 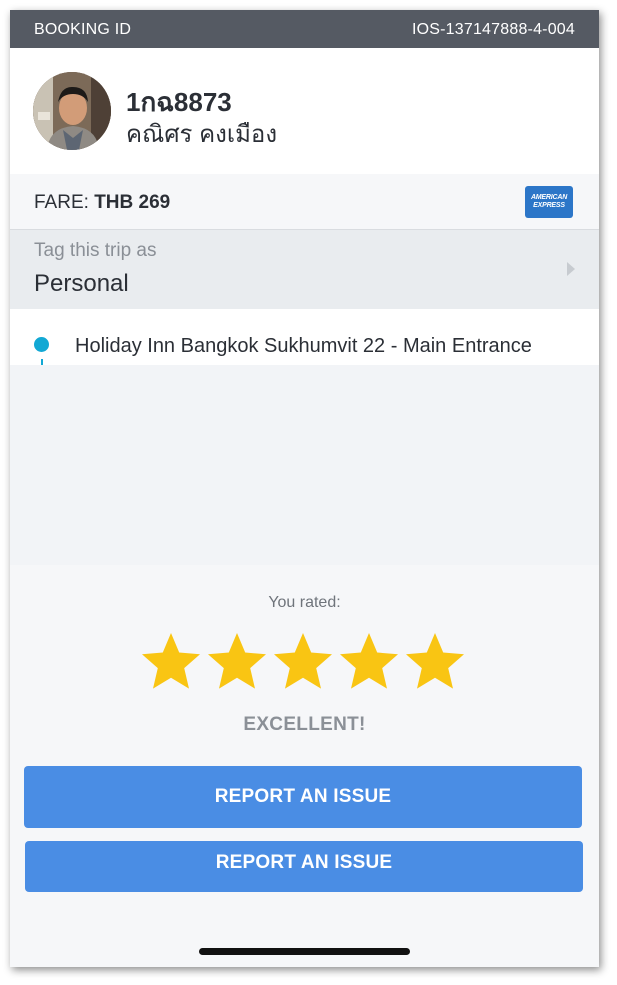 I want to click on booking-id-bar: BOOKING ID IOS-137147888-4-004, so click(x=304, y=29).